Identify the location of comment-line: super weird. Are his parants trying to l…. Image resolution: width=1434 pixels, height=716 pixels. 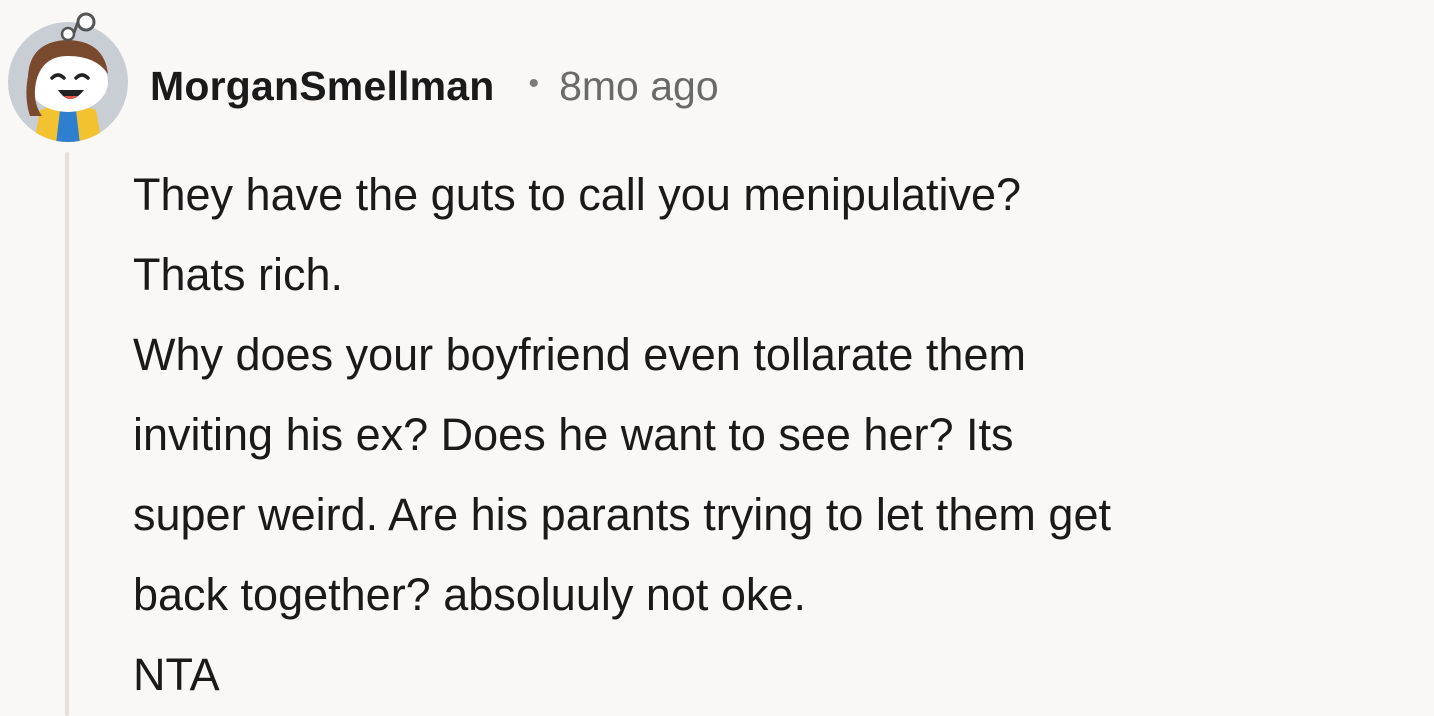
(622, 514).